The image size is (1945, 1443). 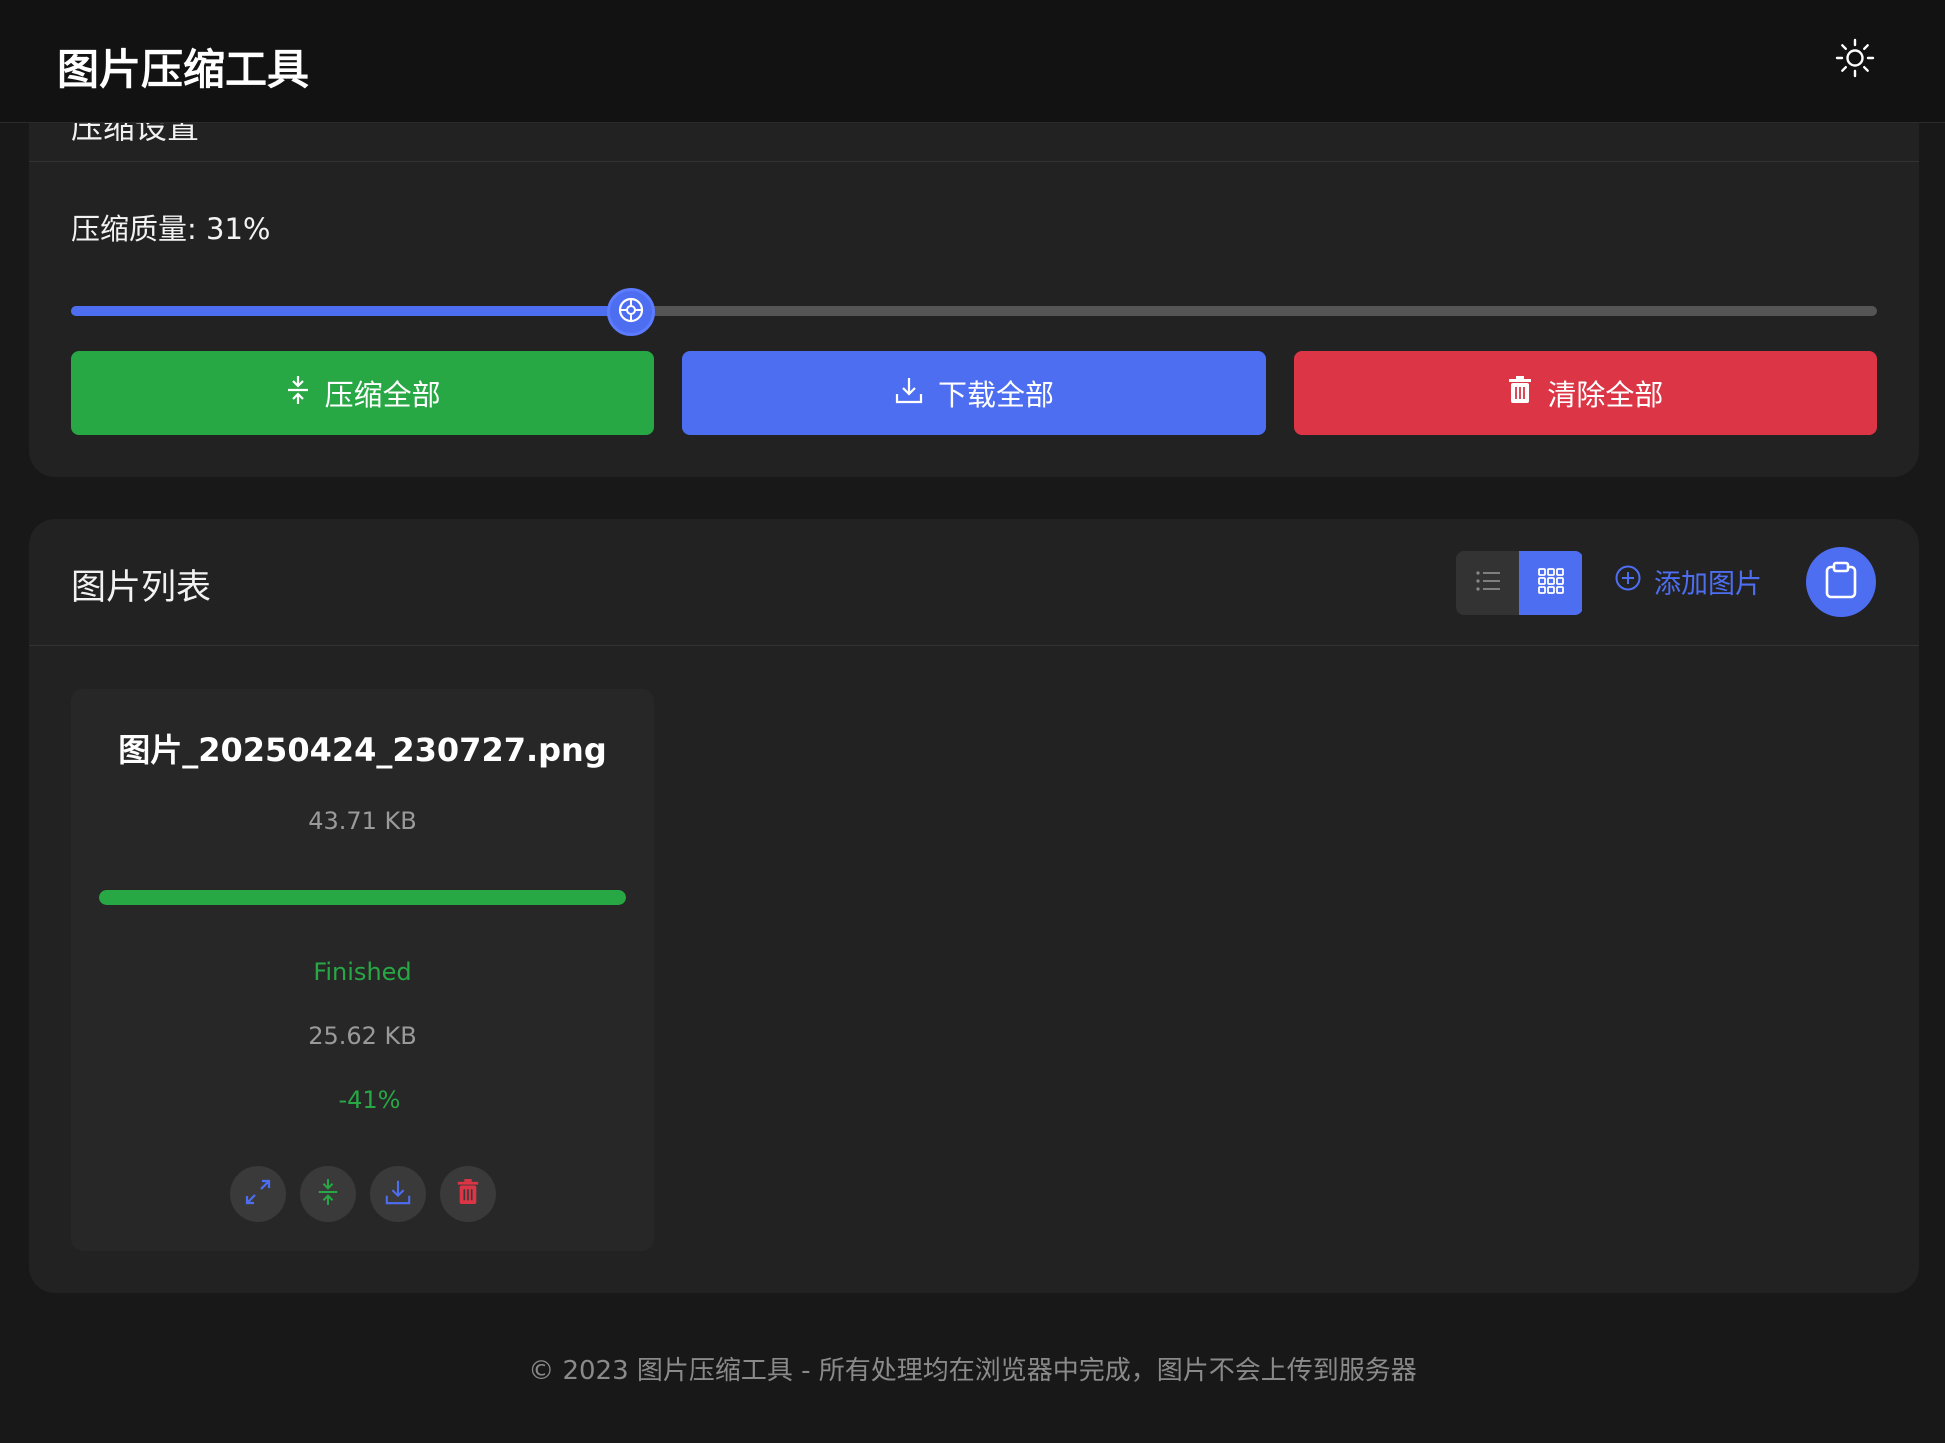 I want to click on compressed-size: 25.62 KB, so click(x=362, y=1036).